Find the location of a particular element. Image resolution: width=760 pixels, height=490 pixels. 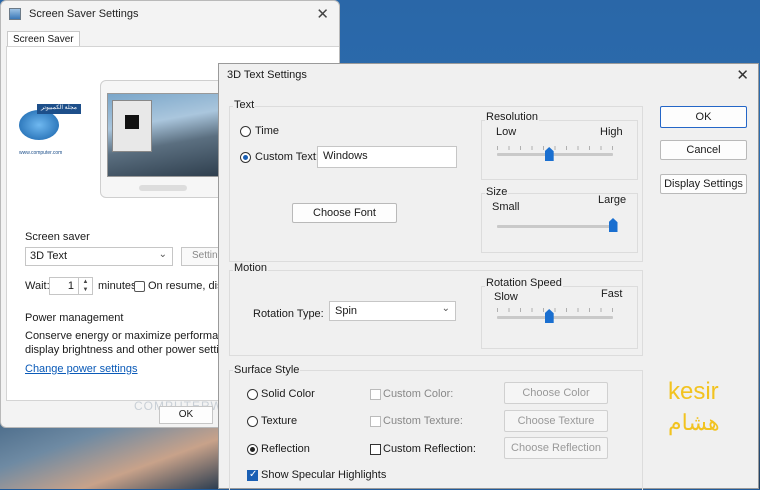

minutes-label: minutes is located at coordinates (117, 286).